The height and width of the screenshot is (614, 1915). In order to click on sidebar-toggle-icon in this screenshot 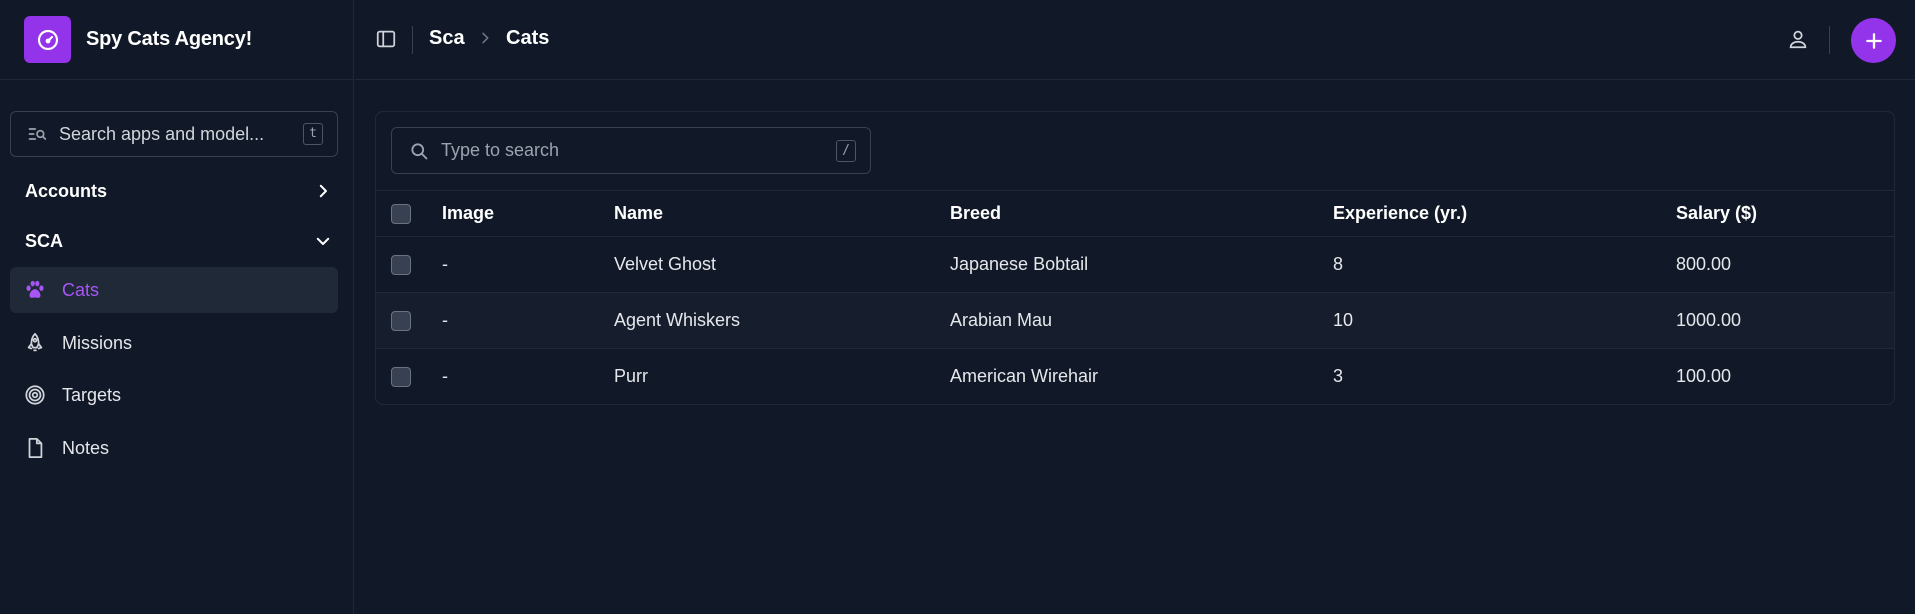, I will do `click(386, 39)`.